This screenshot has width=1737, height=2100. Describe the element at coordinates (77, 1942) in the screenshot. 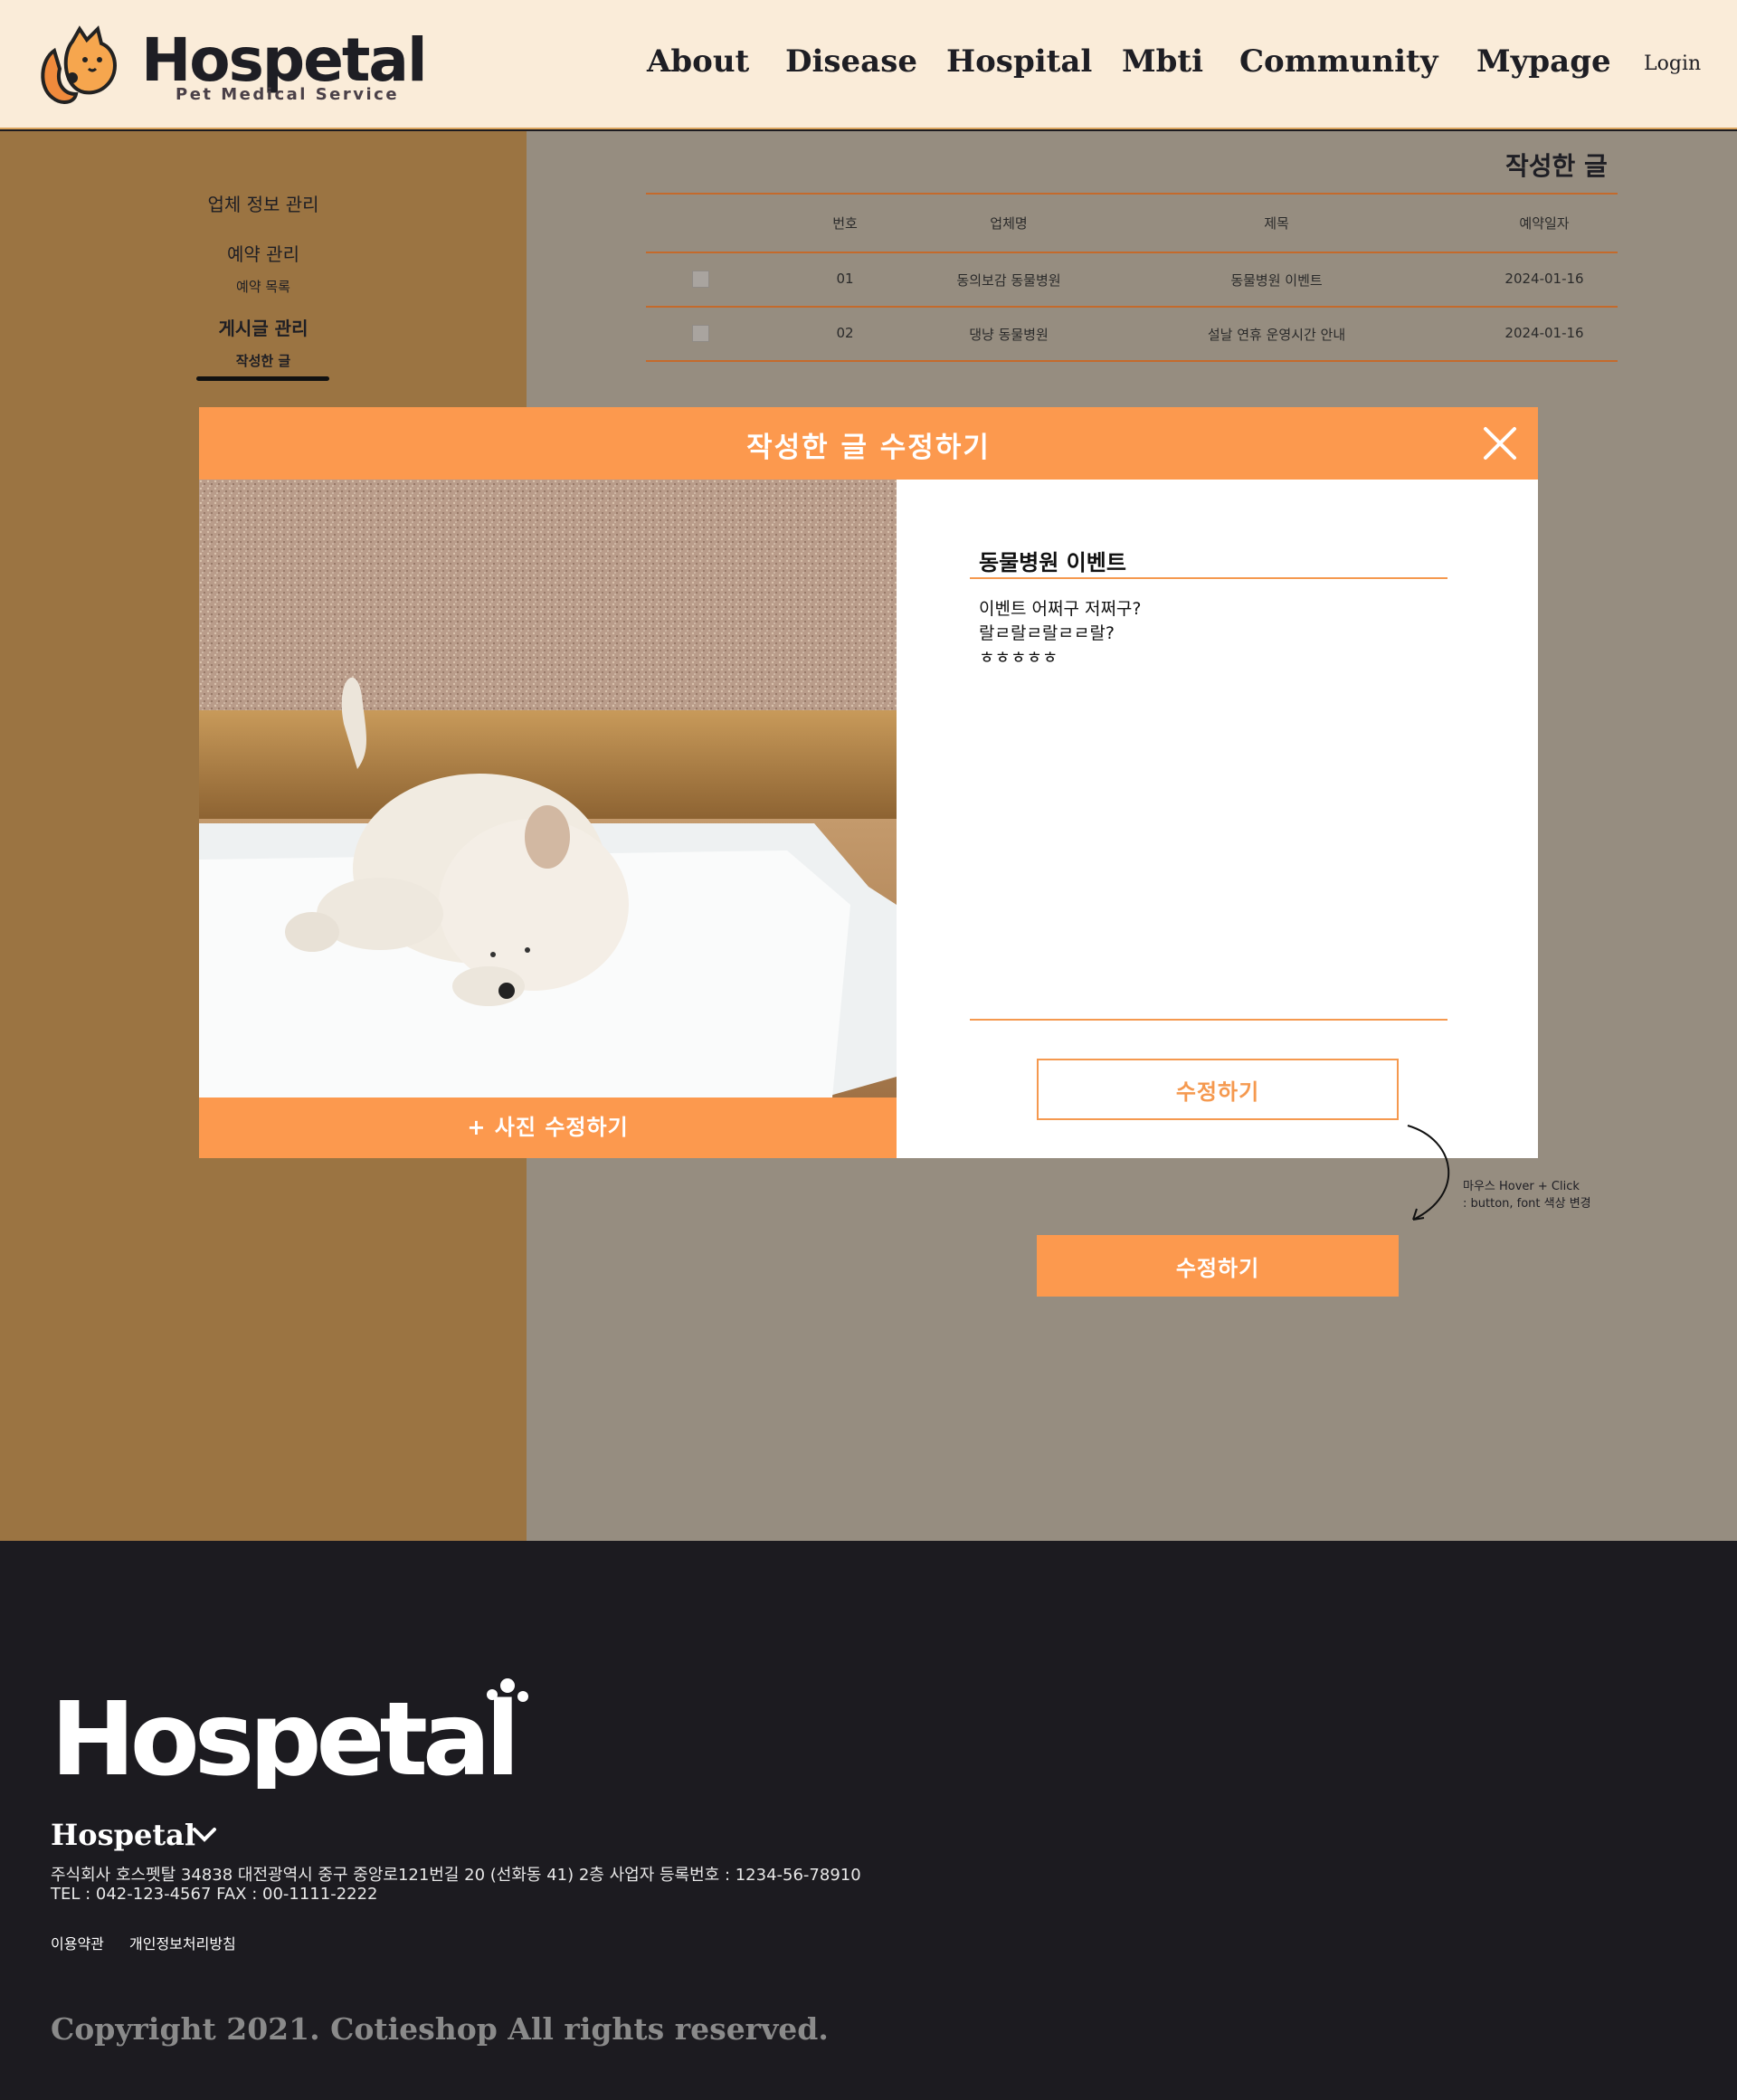

I see `footer-terms-link: 이용약관` at that location.